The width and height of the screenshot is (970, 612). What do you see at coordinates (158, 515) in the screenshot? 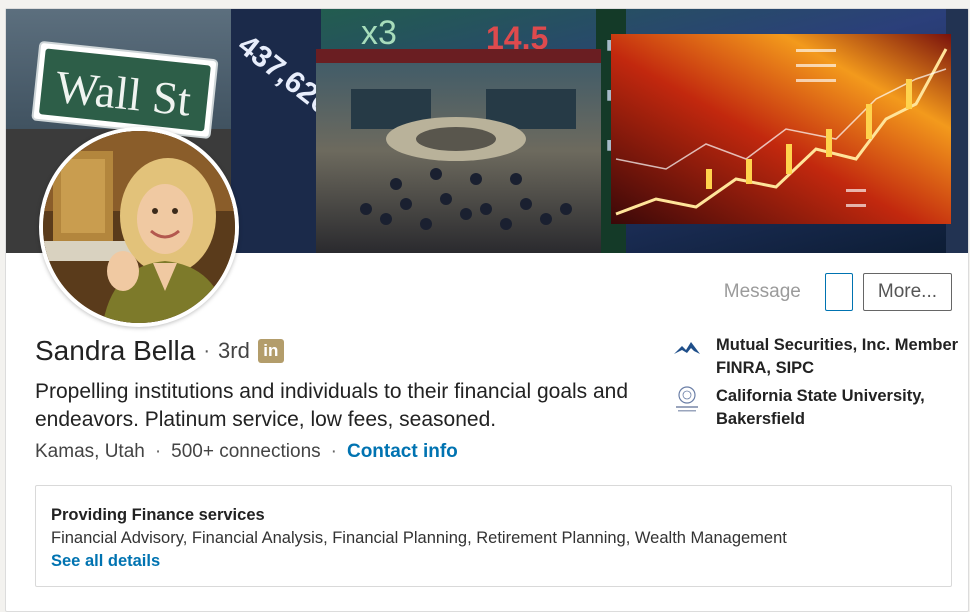
I see `services-title: Providing Finance services` at bounding box center [158, 515].